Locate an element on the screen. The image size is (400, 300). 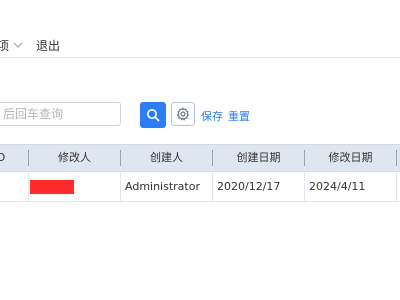
save-button: 保存 is located at coordinates (212, 116).